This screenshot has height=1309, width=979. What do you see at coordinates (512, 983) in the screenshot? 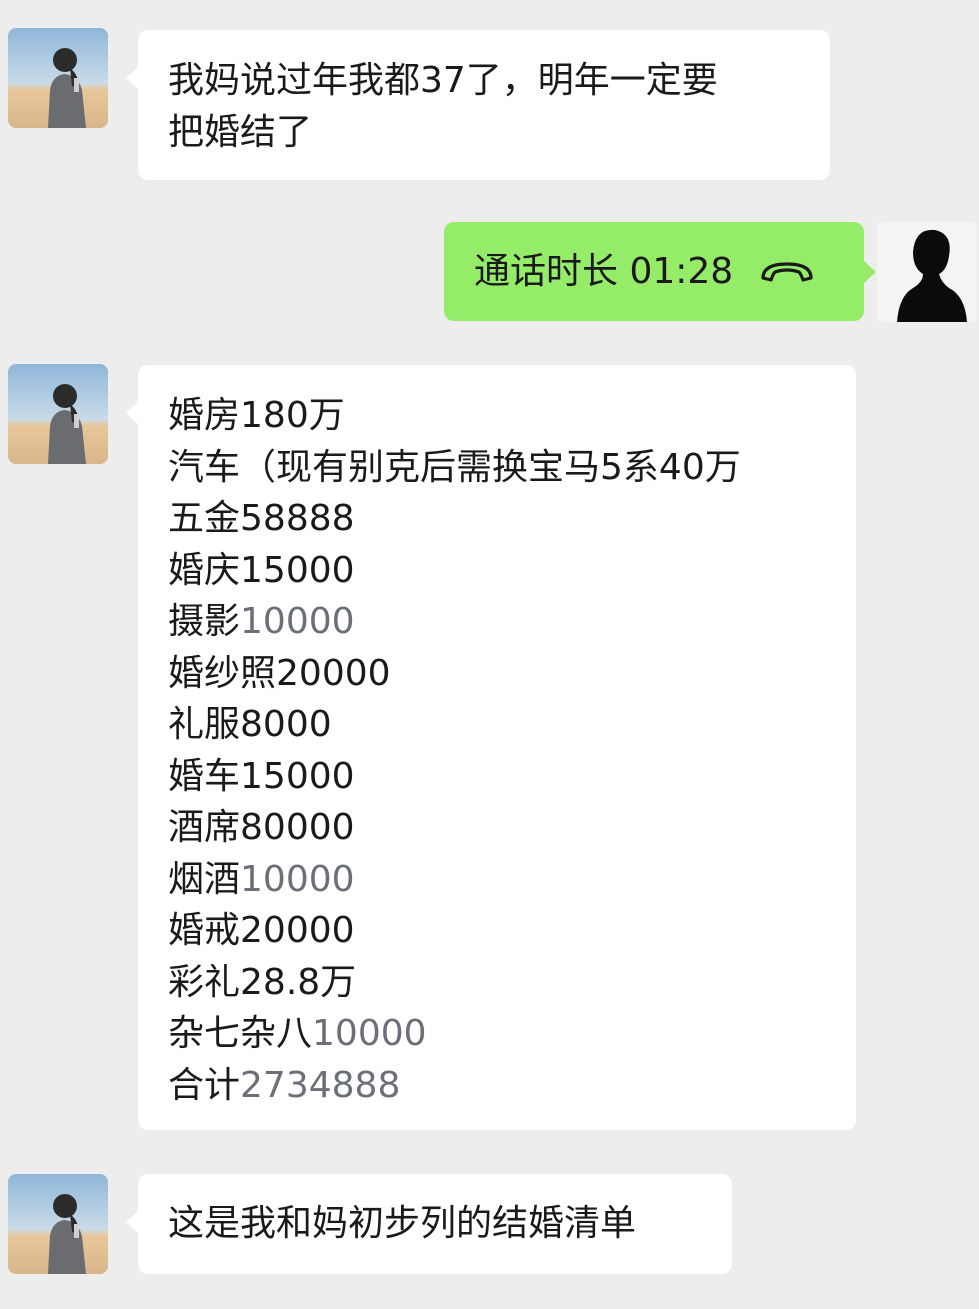
I see `list-item: 彩礼28.8万` at bounding box center [512, 983].